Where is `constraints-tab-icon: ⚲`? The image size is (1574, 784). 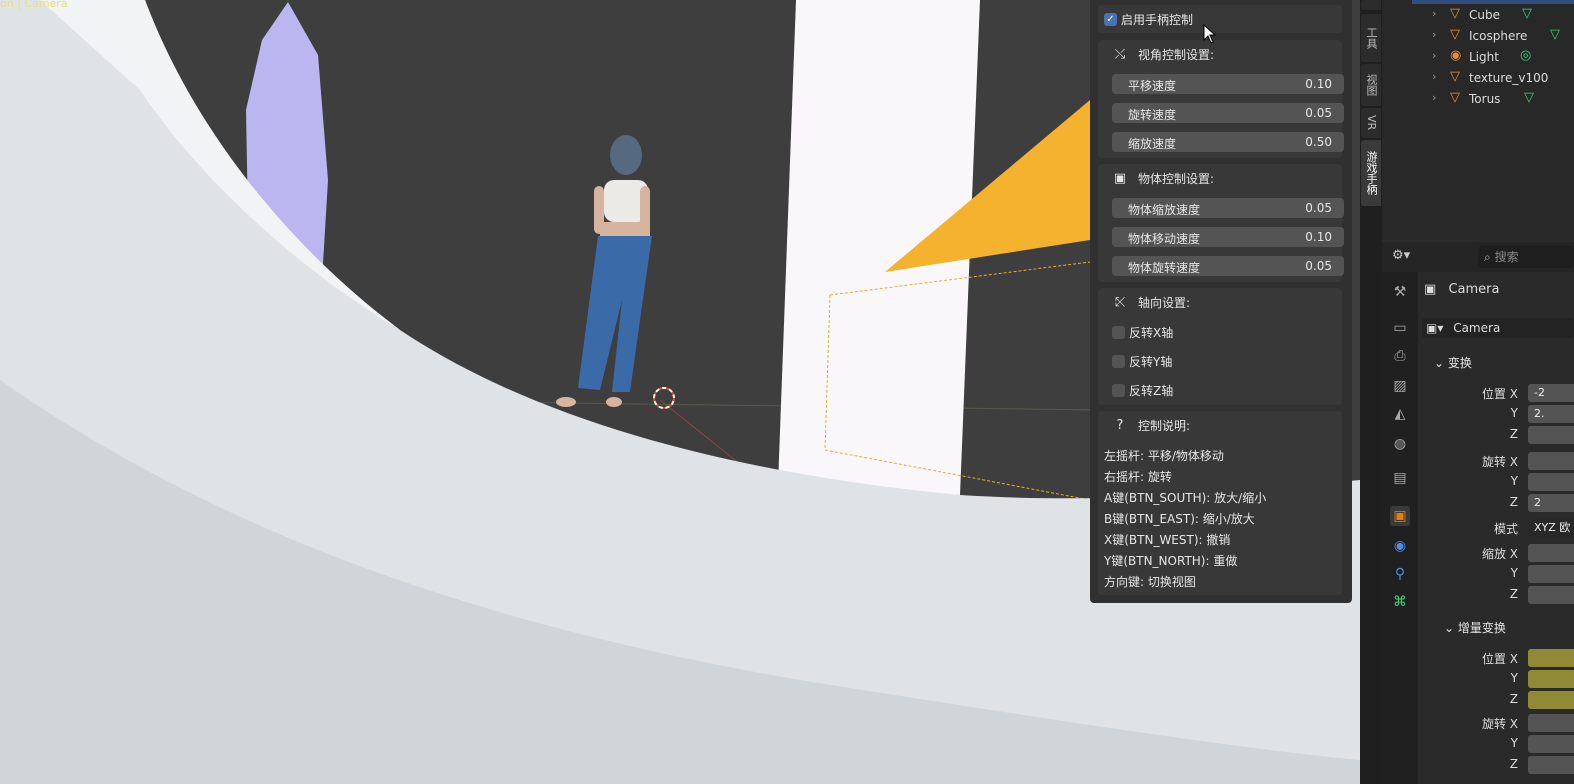
constraints-tab-icon: ⚲ is located at coordinates (1400, 574).